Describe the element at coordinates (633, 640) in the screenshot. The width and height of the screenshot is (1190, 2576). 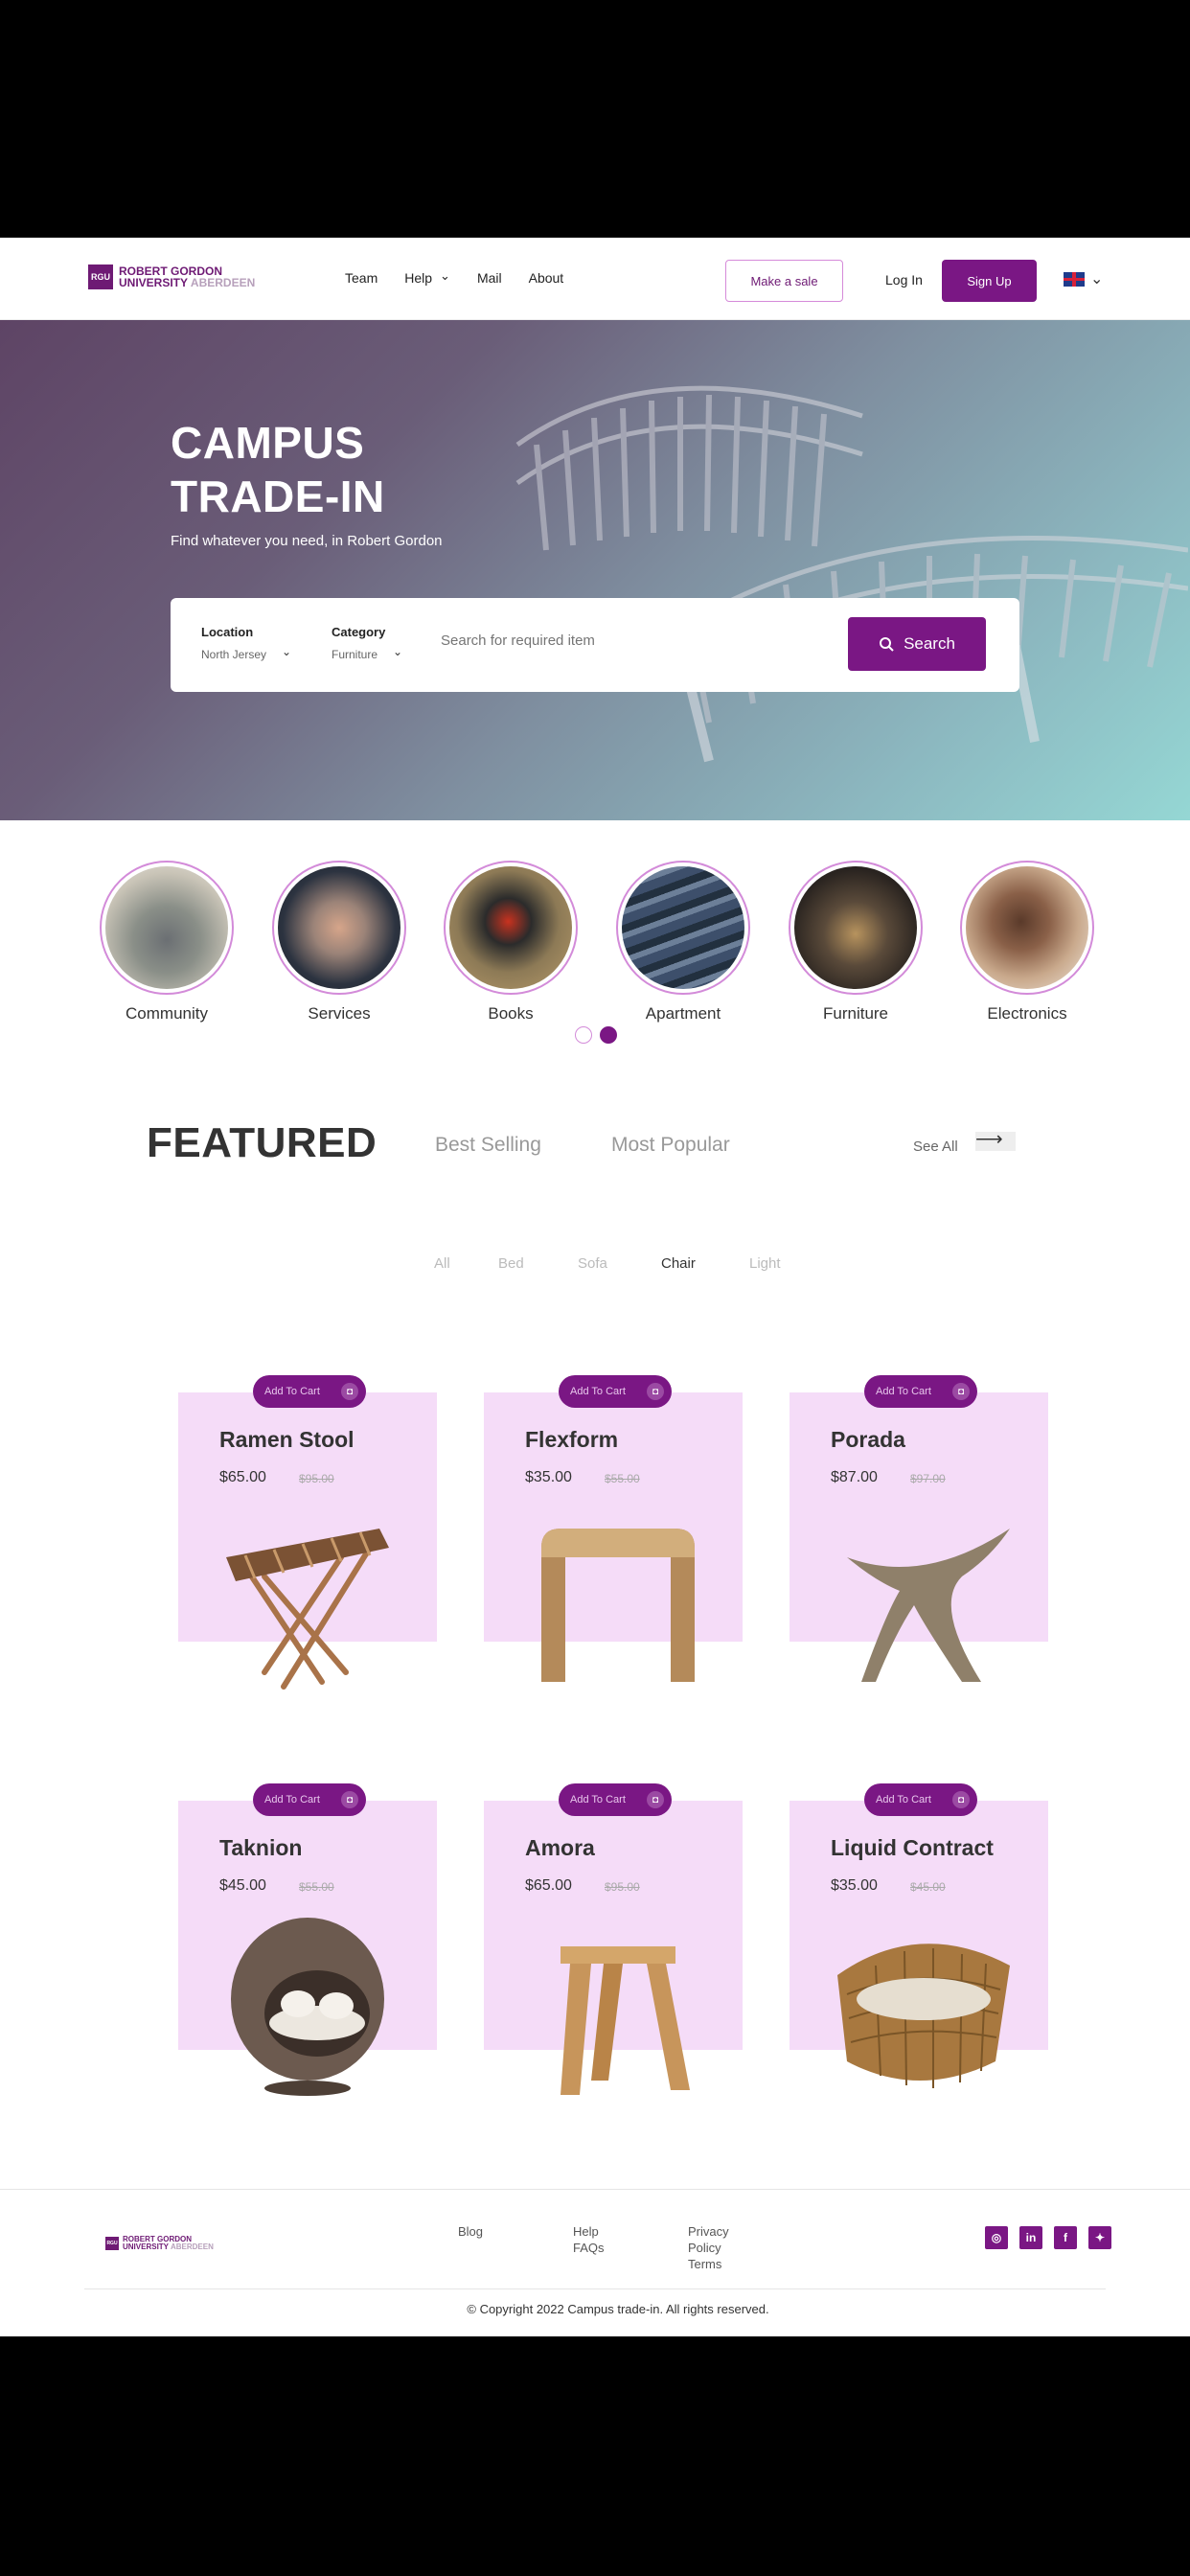
I see `search-input` at that location.